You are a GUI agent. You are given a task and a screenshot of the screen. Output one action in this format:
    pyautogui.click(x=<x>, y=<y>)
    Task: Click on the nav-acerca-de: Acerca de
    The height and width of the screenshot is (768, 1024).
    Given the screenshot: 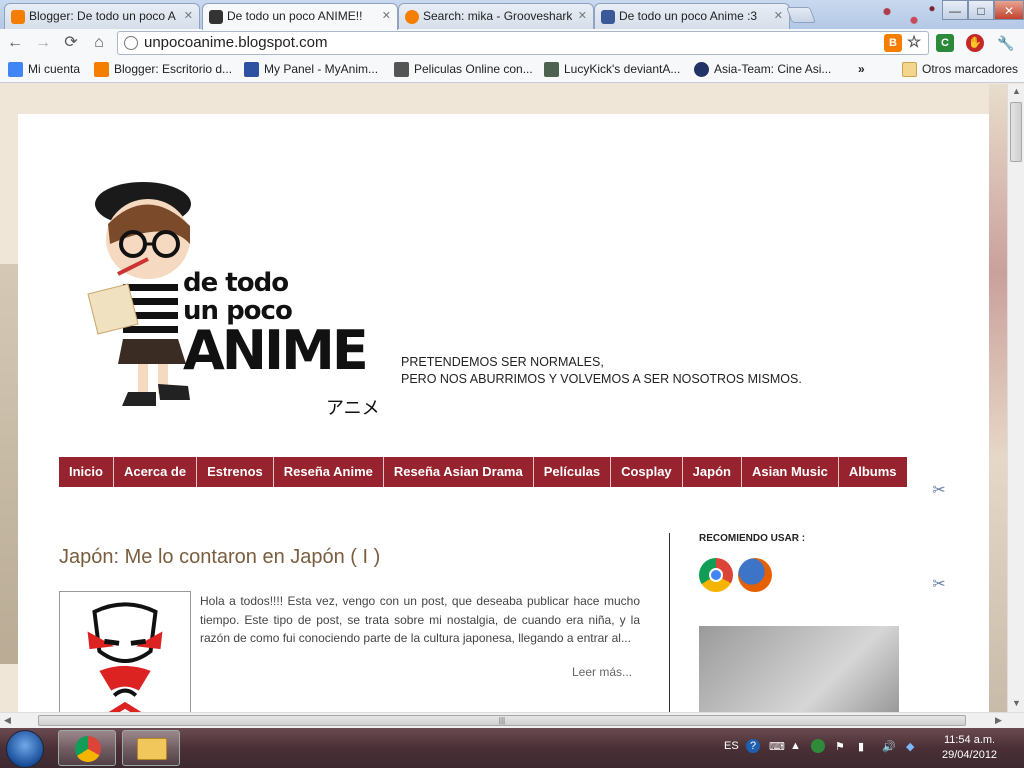 What is the action you would take?
    pyautogui.click(x=156, y=472)
    